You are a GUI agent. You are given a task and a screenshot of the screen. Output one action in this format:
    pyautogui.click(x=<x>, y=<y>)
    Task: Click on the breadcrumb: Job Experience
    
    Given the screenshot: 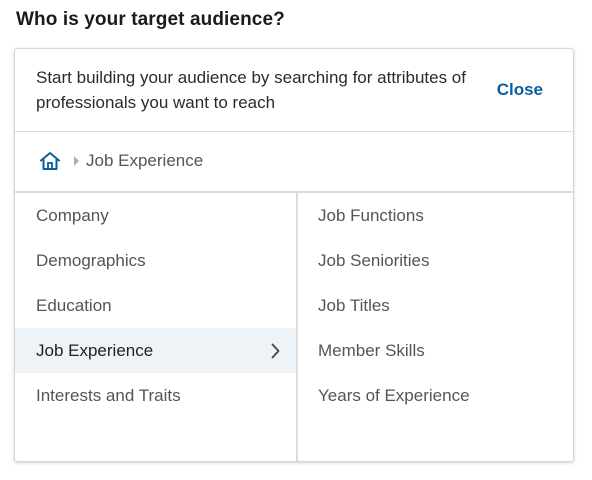 What is the action you would take?
    pyautogui.click(x=294, y=162)
    